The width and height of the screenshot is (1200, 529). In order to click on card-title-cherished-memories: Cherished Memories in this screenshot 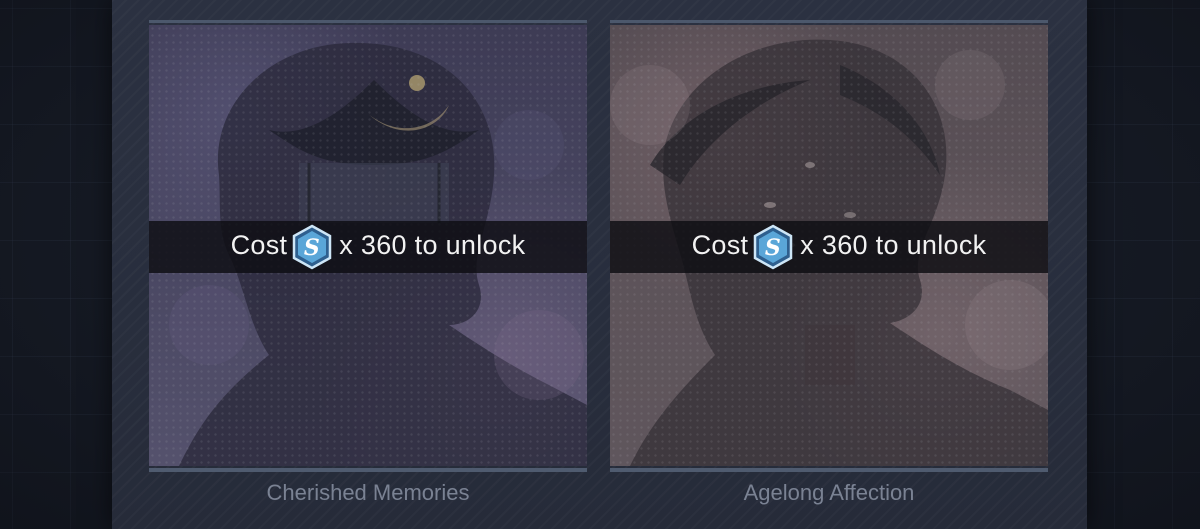, I will do `click(368, 492)`.